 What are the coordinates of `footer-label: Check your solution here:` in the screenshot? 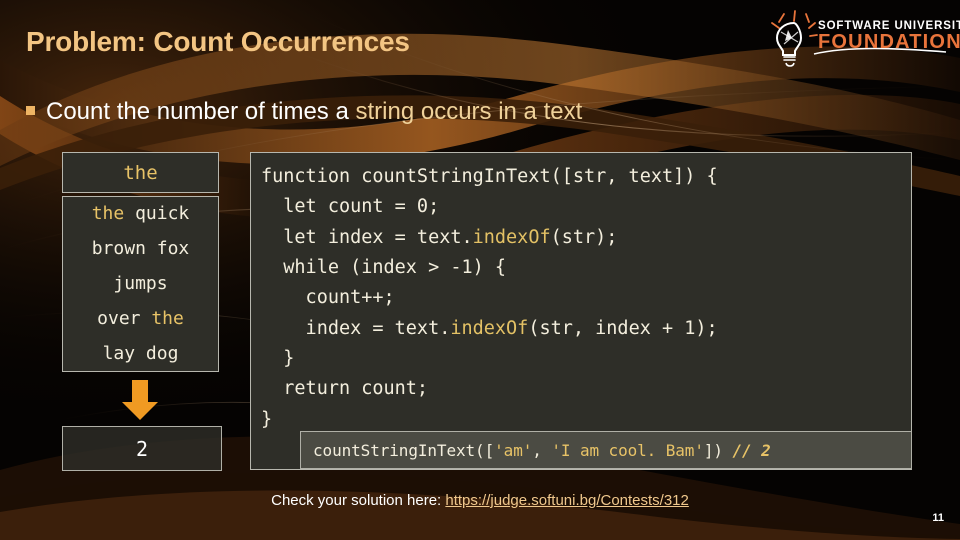 It's located at (358, 500).